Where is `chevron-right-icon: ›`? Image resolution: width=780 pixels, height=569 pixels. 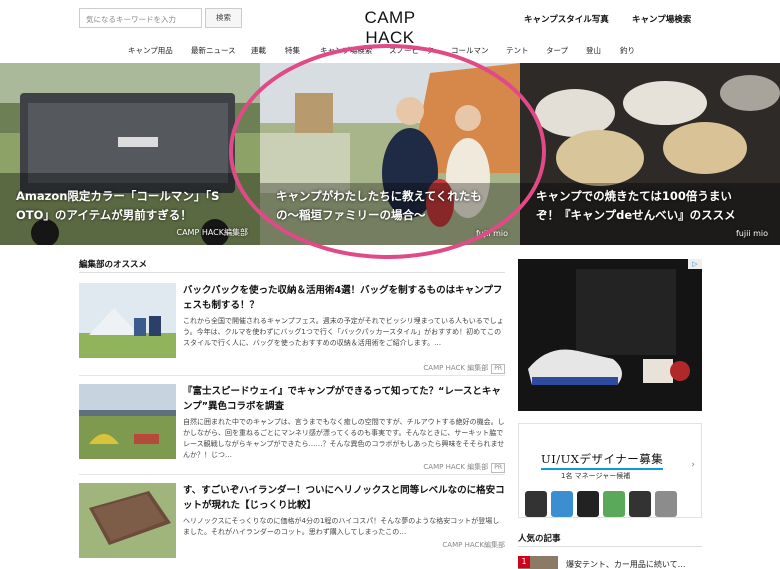
chevron-right-icon: › is located at coordinates (693, 465).